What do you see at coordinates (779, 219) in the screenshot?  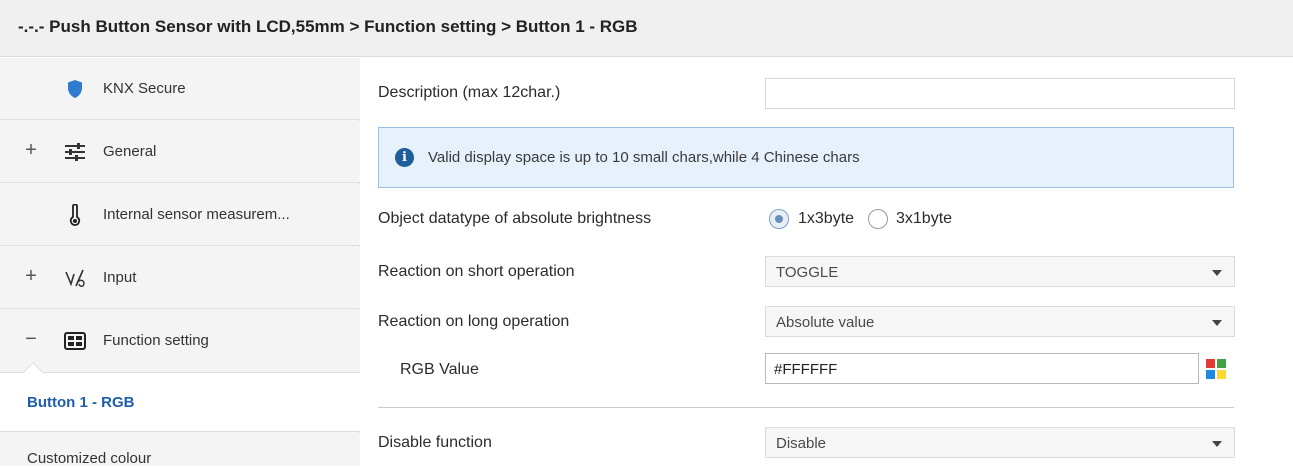 I see `radio-1x3byte` at bounding box center [779, 219].